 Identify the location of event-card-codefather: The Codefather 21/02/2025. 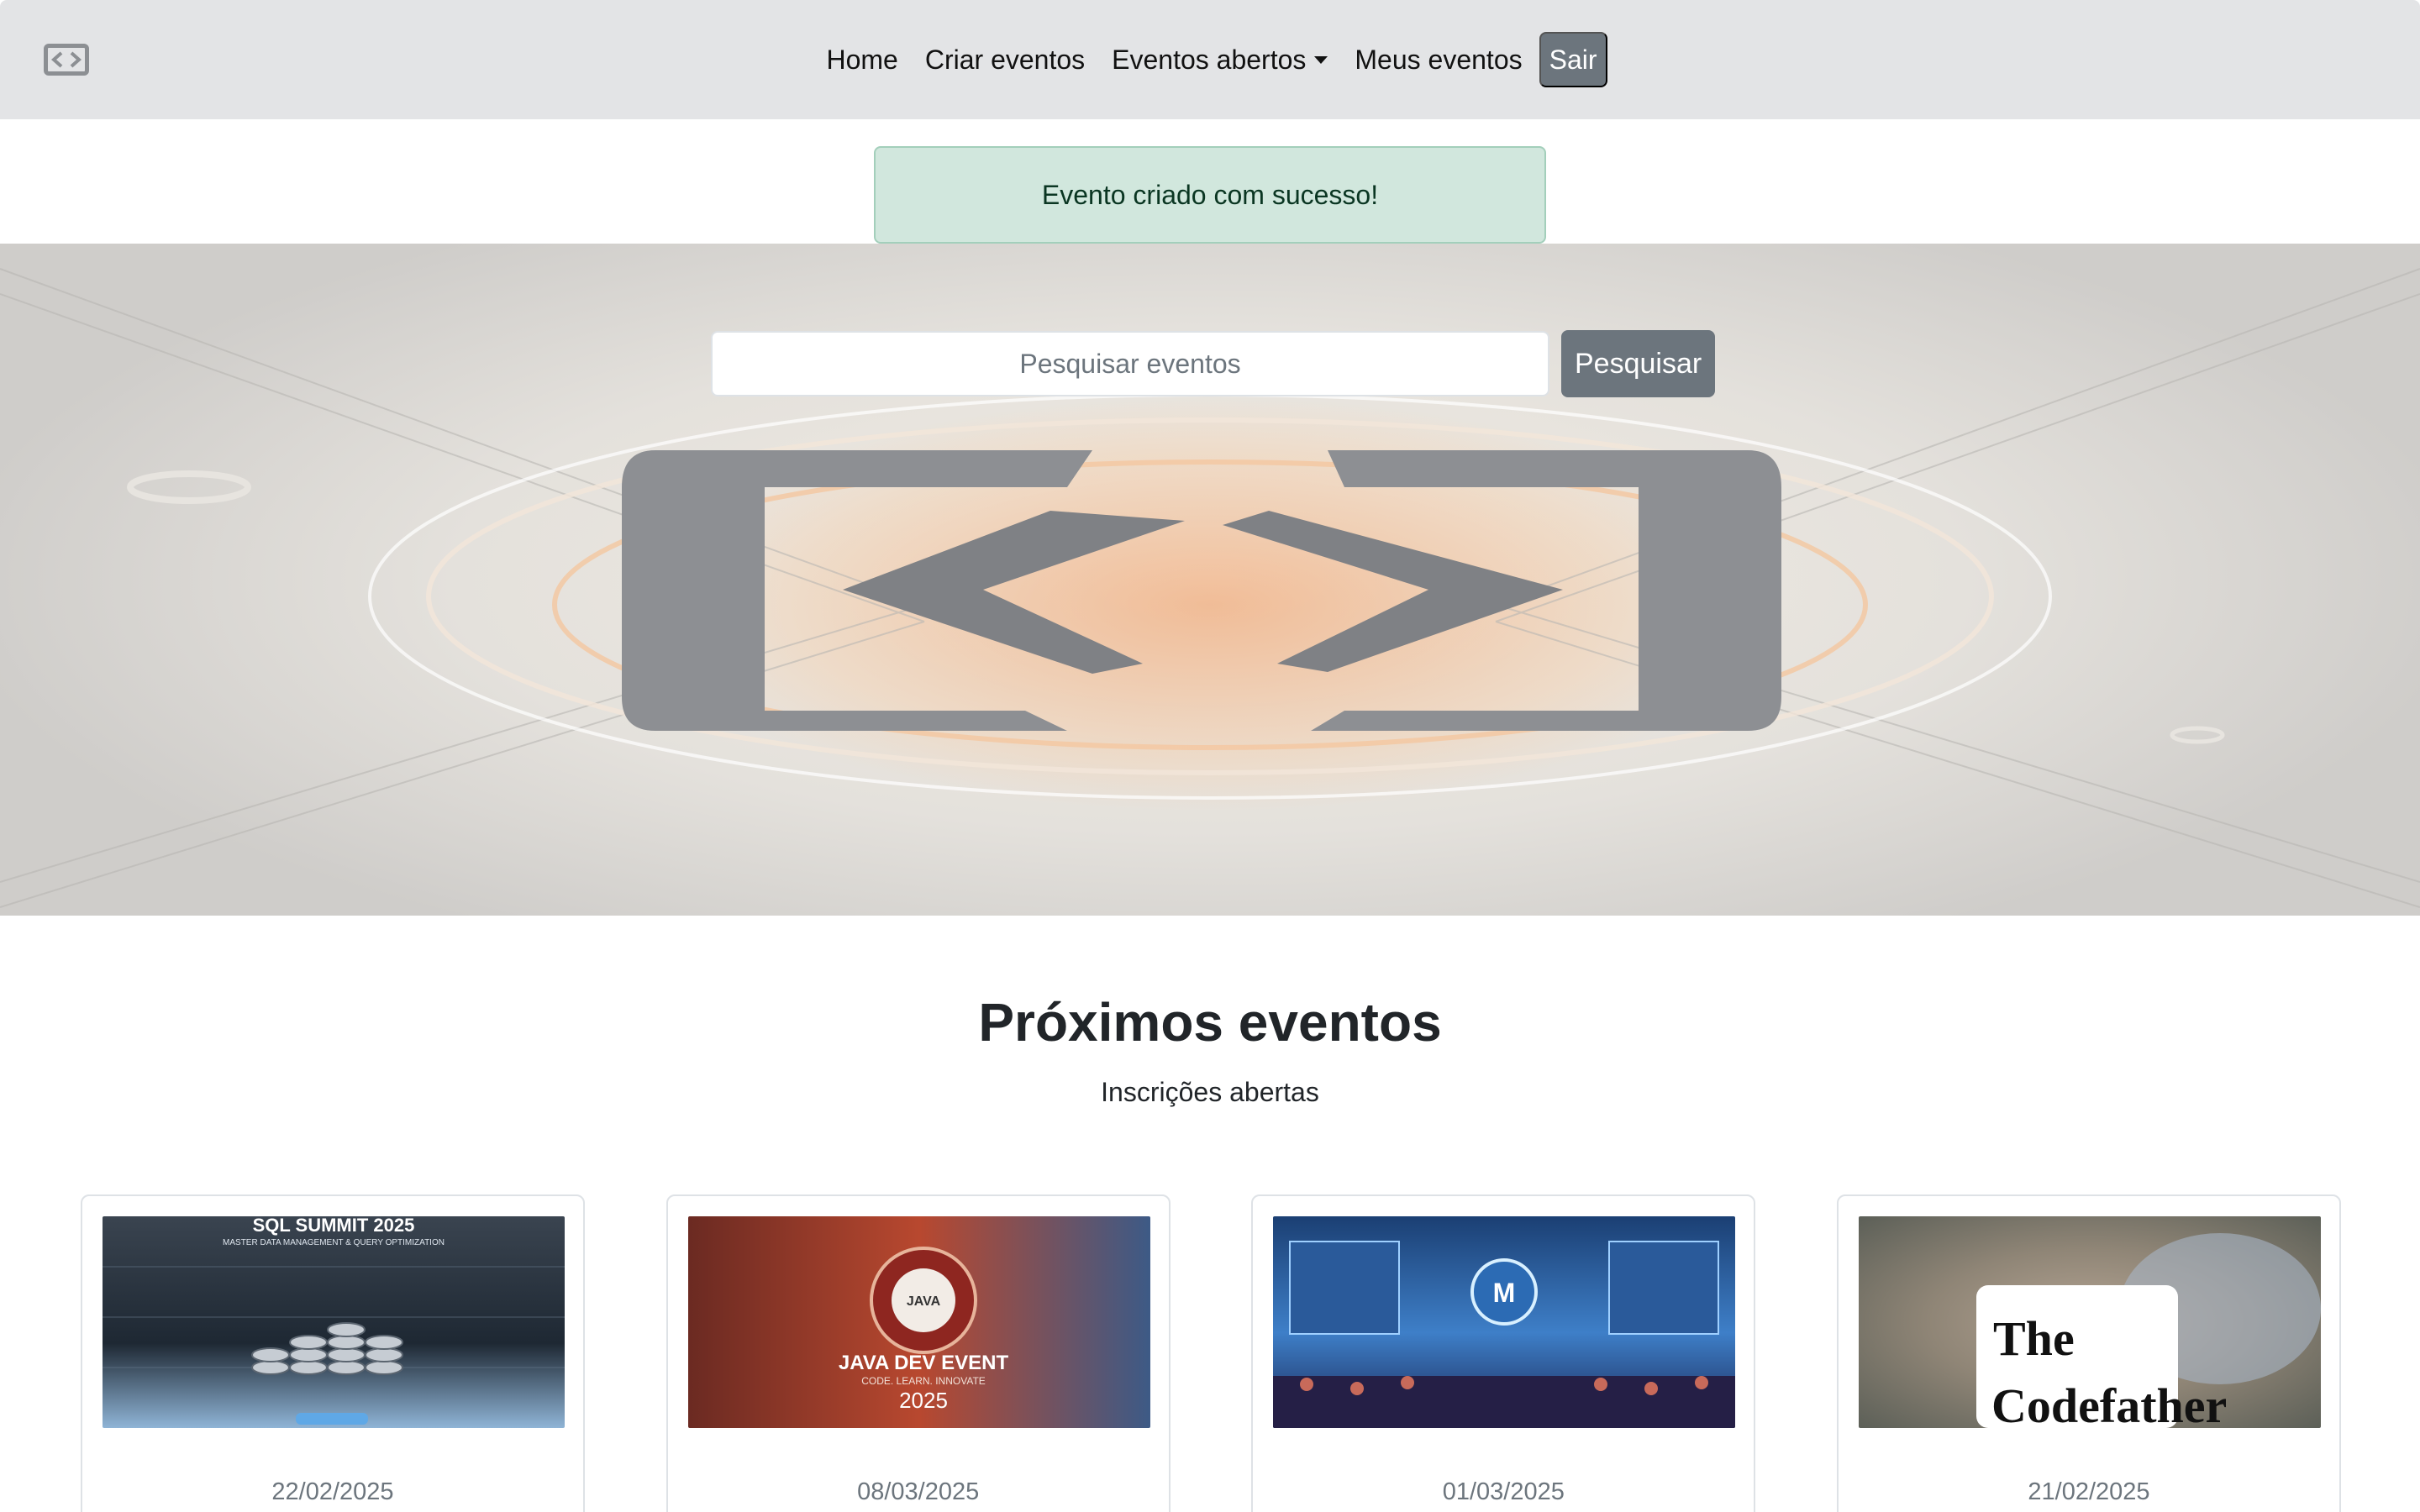
(2088, 1353).